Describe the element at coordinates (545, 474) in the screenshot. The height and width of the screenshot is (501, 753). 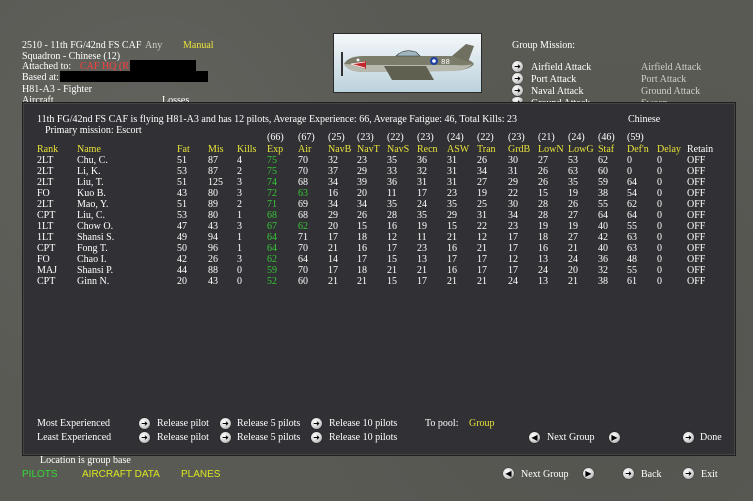
I see `next-group-footer-button: Next Group` at that location.